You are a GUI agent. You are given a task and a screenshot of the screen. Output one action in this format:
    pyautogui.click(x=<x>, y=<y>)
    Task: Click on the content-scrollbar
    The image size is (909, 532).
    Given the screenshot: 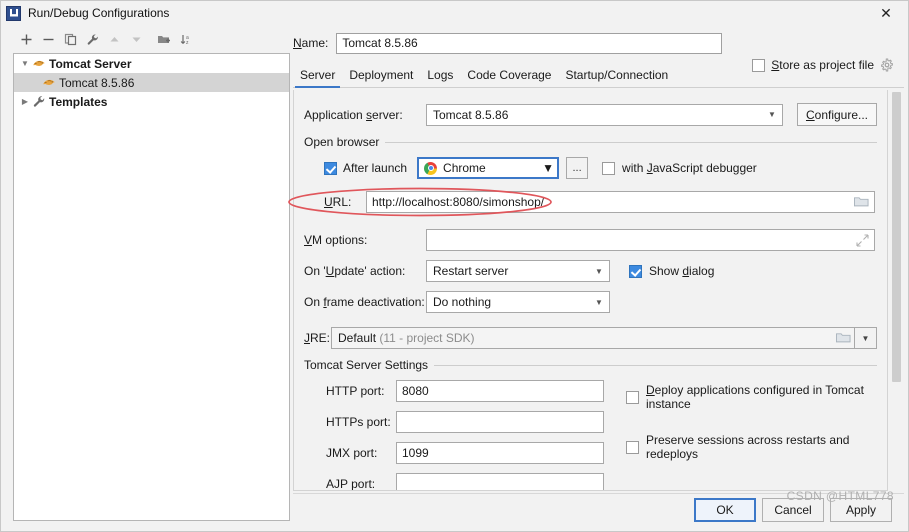 What is the action you would take?
    pyautogui.click(x=896, y=290)
    